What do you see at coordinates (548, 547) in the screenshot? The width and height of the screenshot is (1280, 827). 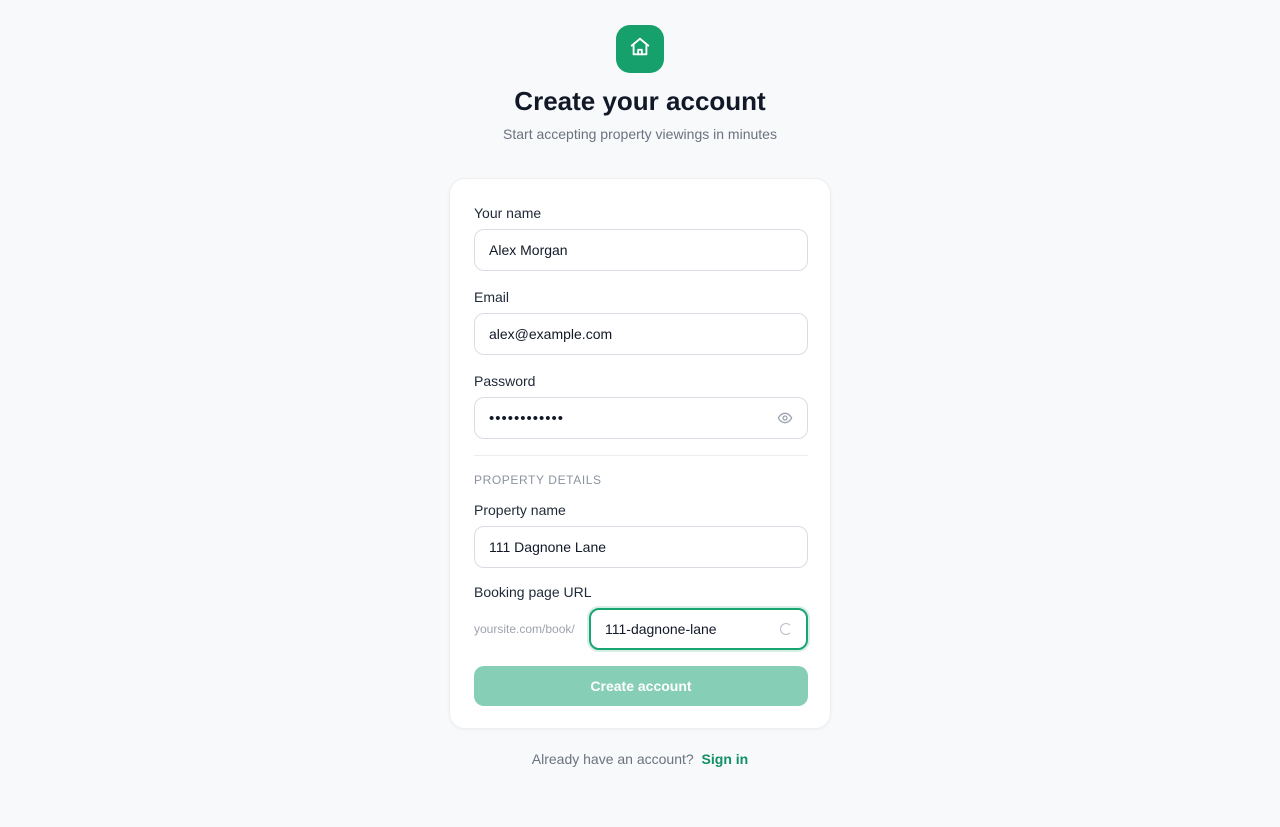 I see `property-name-value: 111 Dagnone Lane` at bounding box center [548, 547].